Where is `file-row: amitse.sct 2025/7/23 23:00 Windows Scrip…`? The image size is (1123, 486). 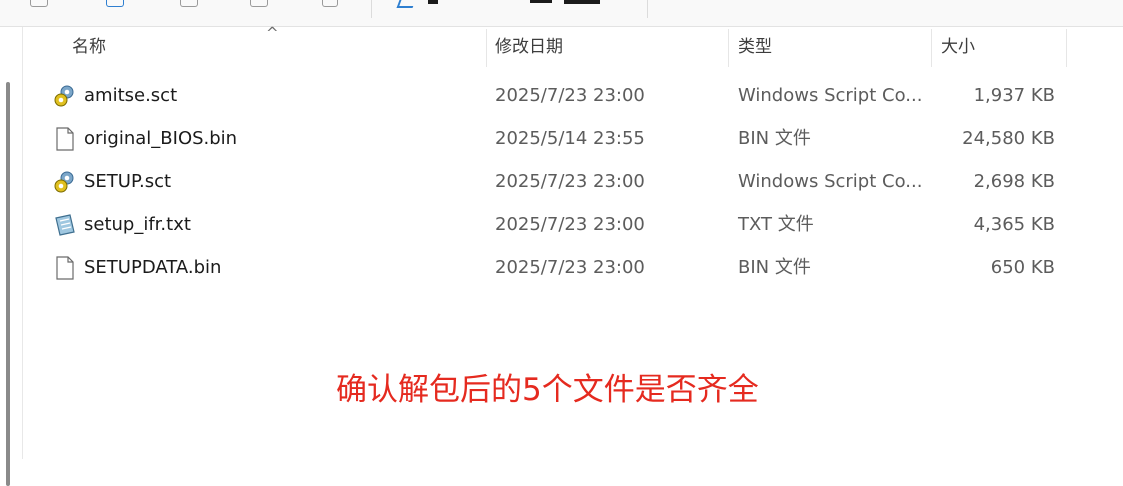 file-row: amitse.sct 2025/7/23 23:00 Windows Scrip… is located at coordinates (573, 95).